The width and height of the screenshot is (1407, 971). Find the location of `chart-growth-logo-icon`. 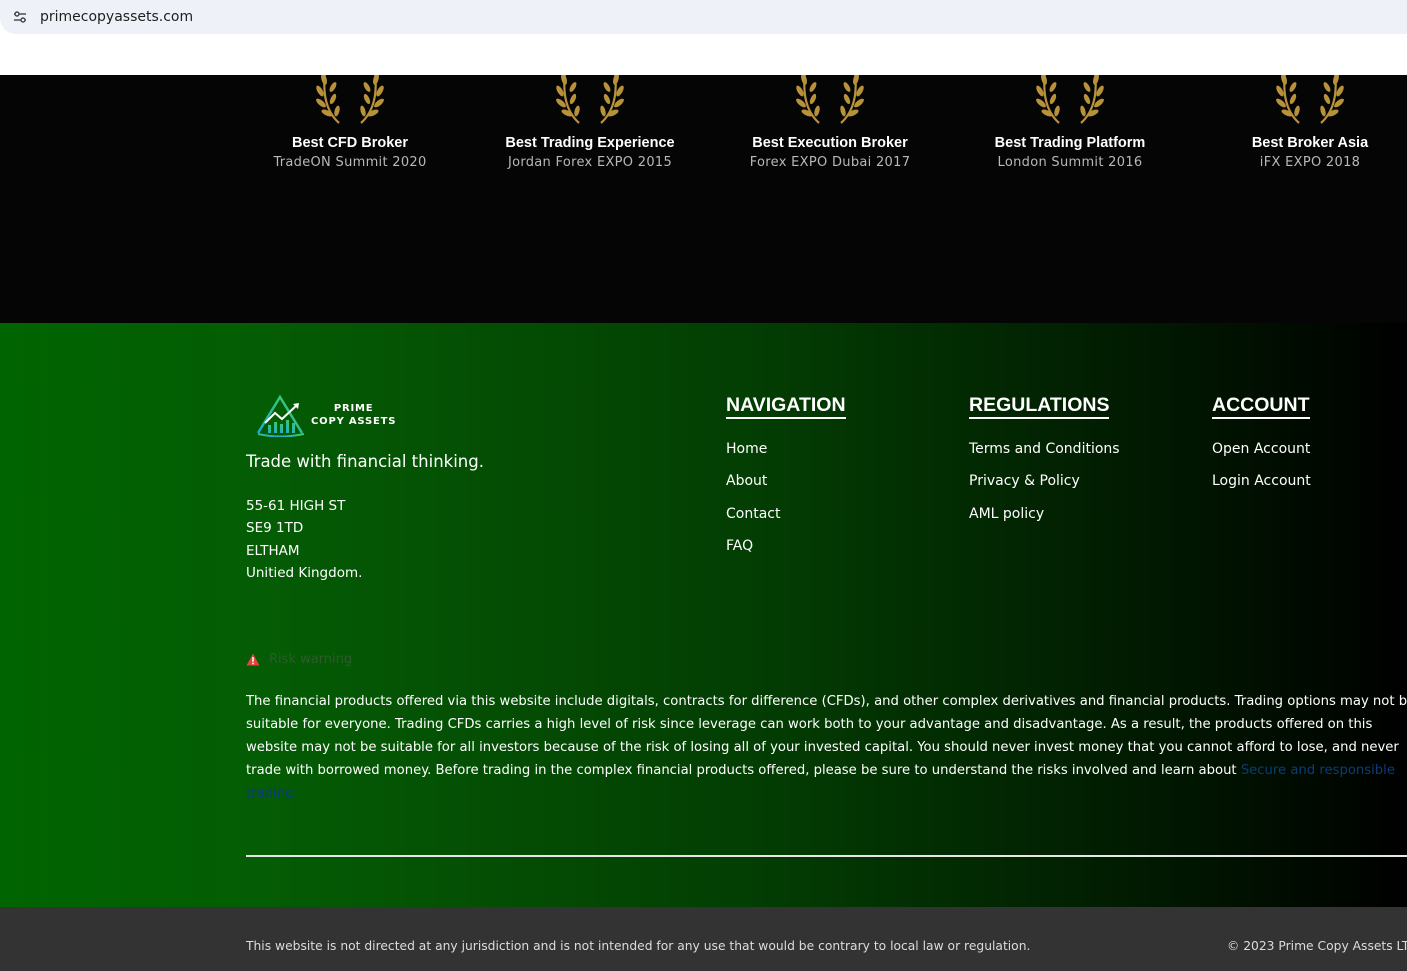

chart-growth-logo-icon is located at coordinates (280, 415).